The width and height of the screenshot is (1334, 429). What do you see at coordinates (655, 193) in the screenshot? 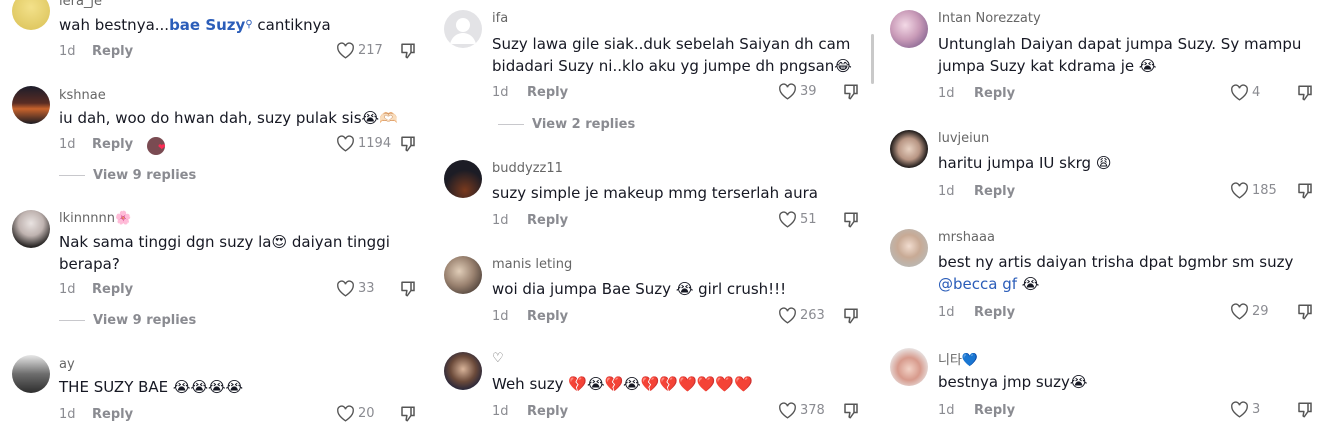
I see `comment-text: suzy simple je makeup mmg terserlah aura` at bounding box center [655, 193].